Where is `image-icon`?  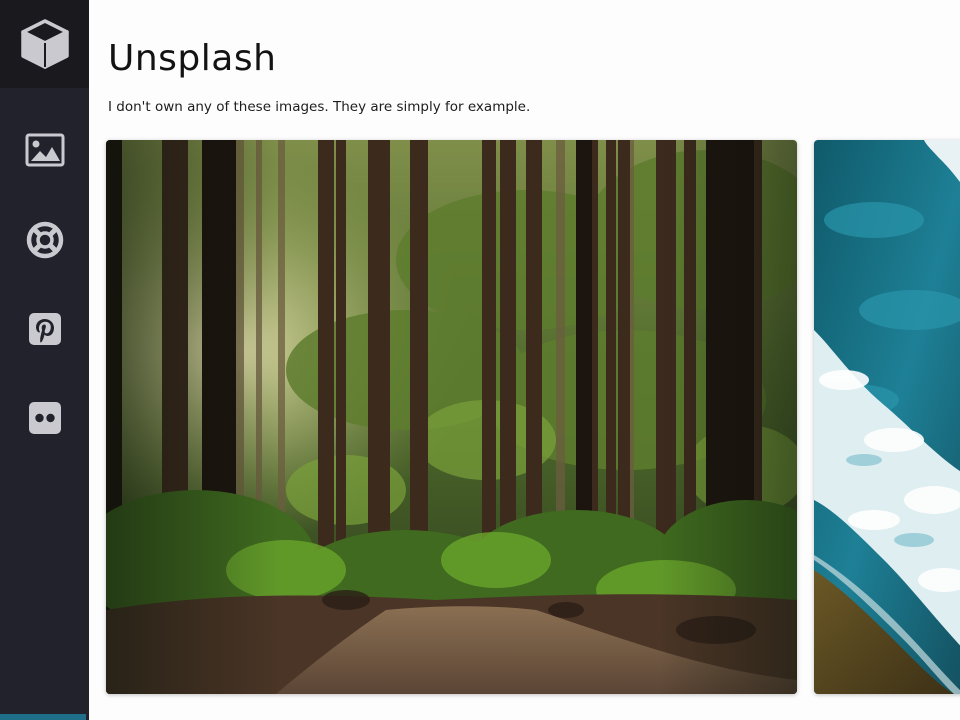 image-icon is located at coordinates (44, 150).